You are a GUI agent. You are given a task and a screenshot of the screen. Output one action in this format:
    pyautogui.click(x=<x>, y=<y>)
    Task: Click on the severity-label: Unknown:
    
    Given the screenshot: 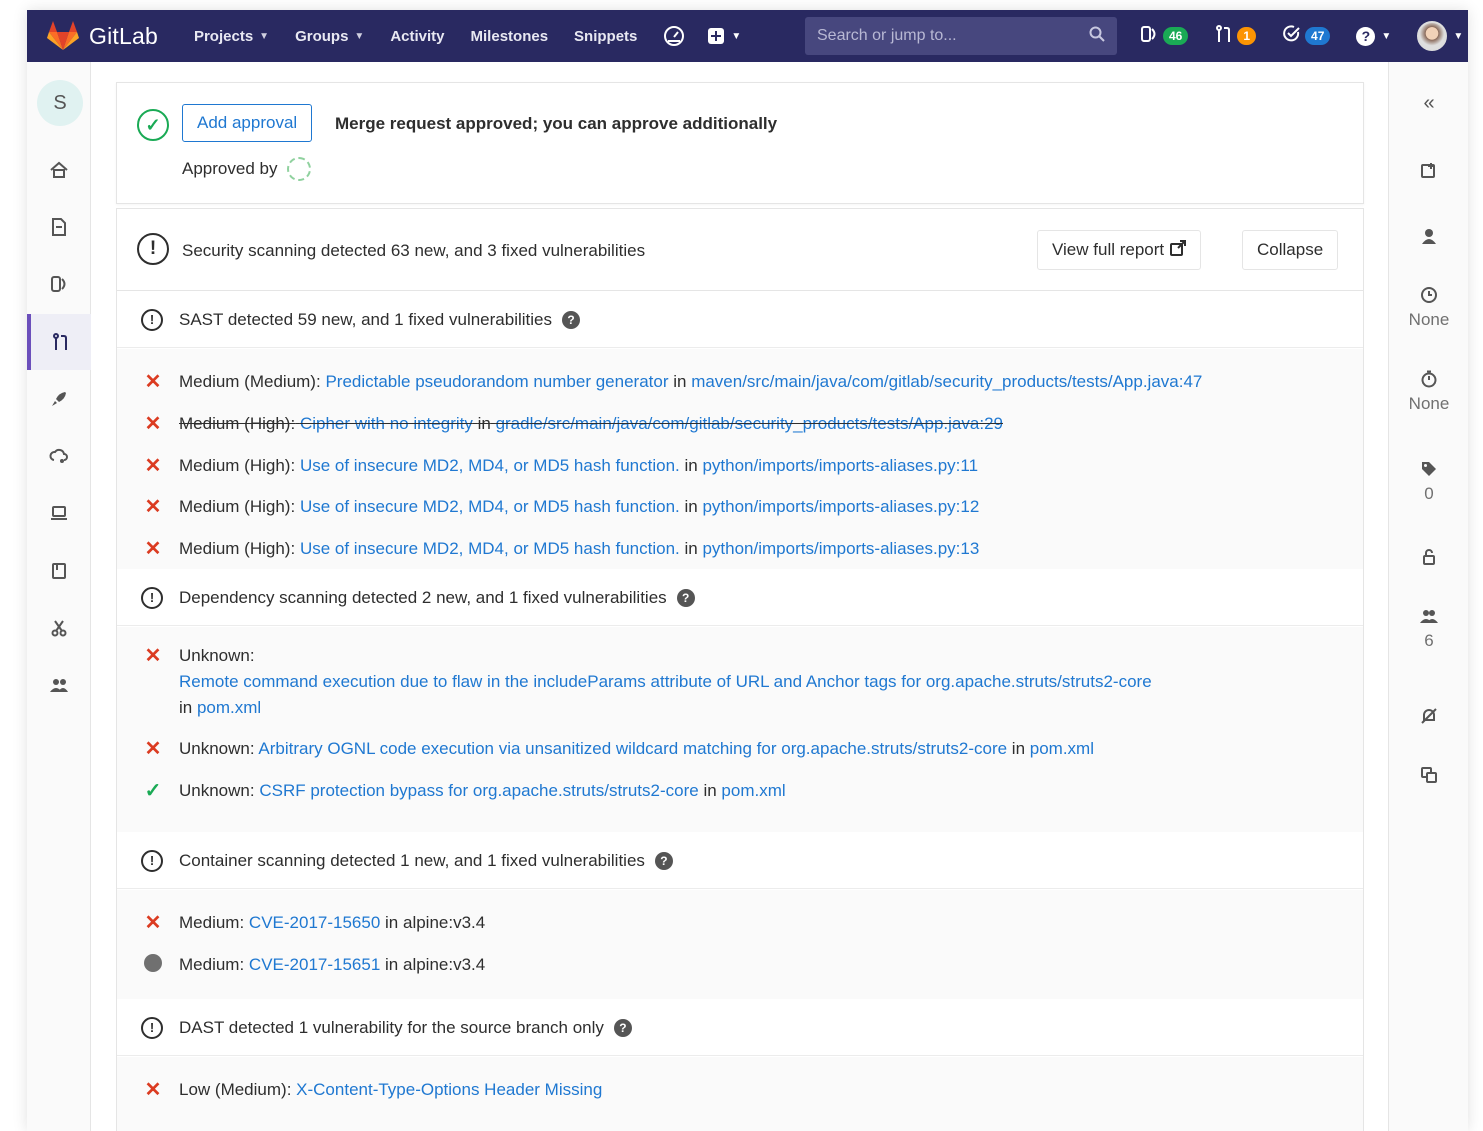 What is the action you would take?
    pyautogui.click(x=217, y=655)
    